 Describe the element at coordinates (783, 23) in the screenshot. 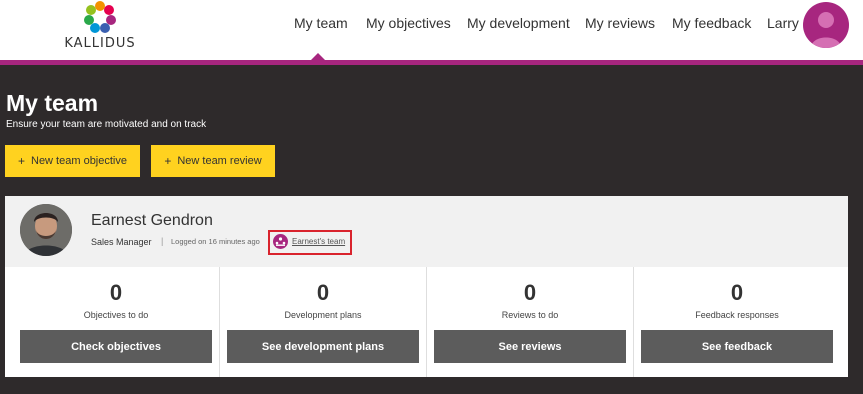

I see `user-name: Larry` at that location.